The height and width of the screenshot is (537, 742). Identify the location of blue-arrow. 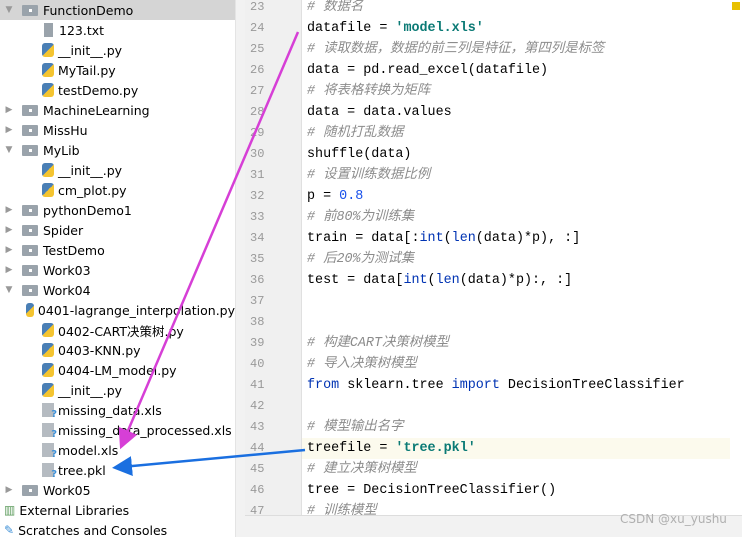
(209, 462).